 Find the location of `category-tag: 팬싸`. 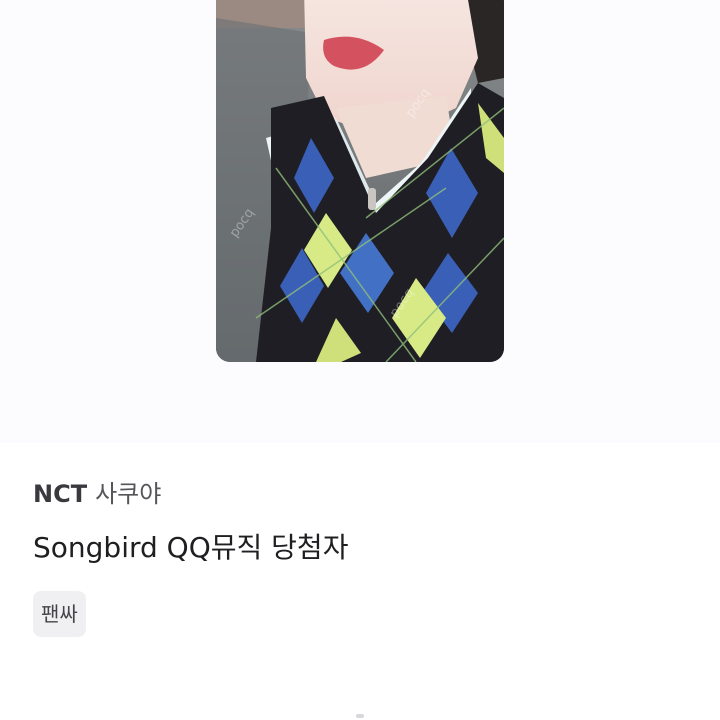

category-tag: 팬싸 is located at coordinates (59, 614).